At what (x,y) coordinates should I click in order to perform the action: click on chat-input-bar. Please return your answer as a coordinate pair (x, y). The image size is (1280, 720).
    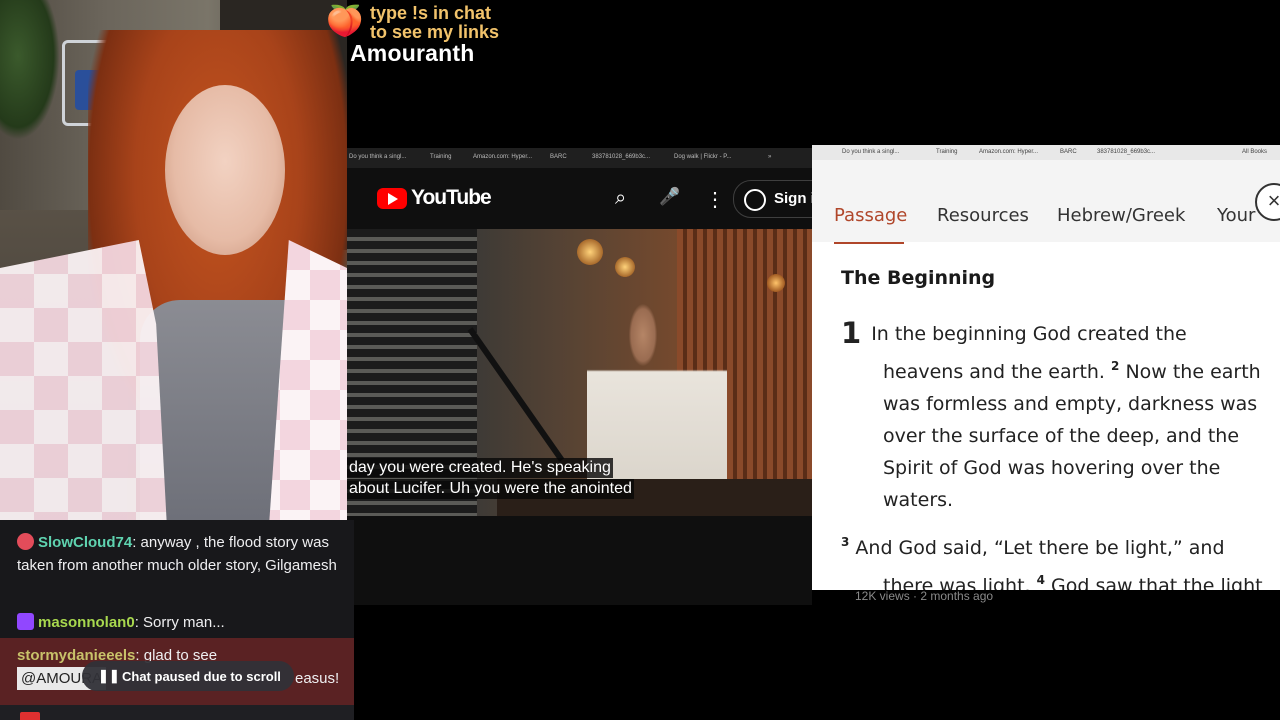
    Looking at the image, I should click on (177, 712).